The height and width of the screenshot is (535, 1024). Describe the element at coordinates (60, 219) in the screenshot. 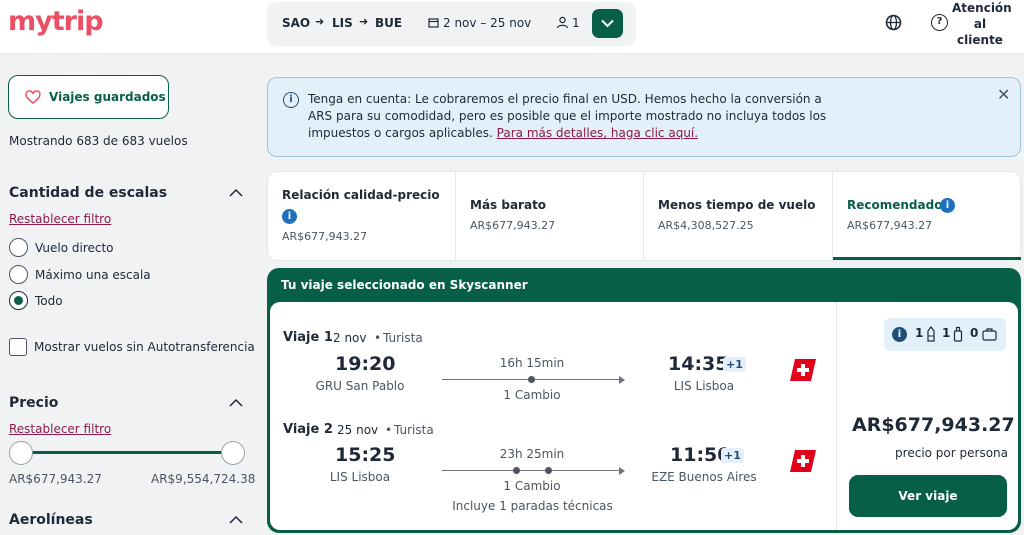

I see `stops-reset-link: Restablecer filtro` at that location.